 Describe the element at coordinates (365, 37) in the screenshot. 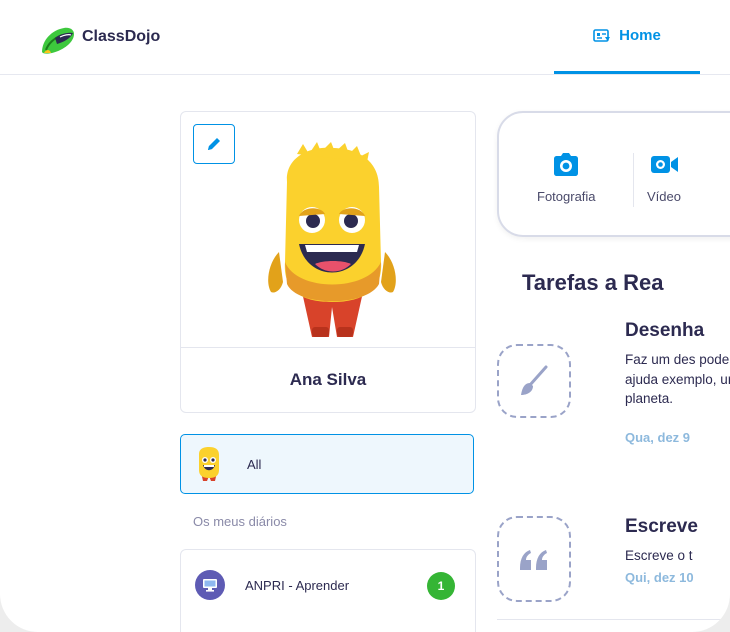

I see `top-navigation-bar: ClassDojo Home` at that location.